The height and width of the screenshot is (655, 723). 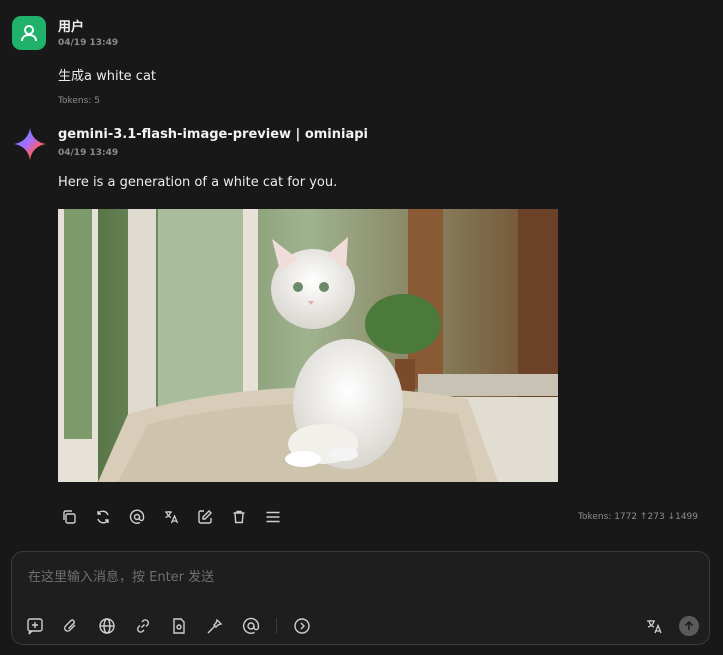 What do you see at coordinates (205, 517) in the screenshot?
I see `edit-icon` at bounding box center [205, 517].